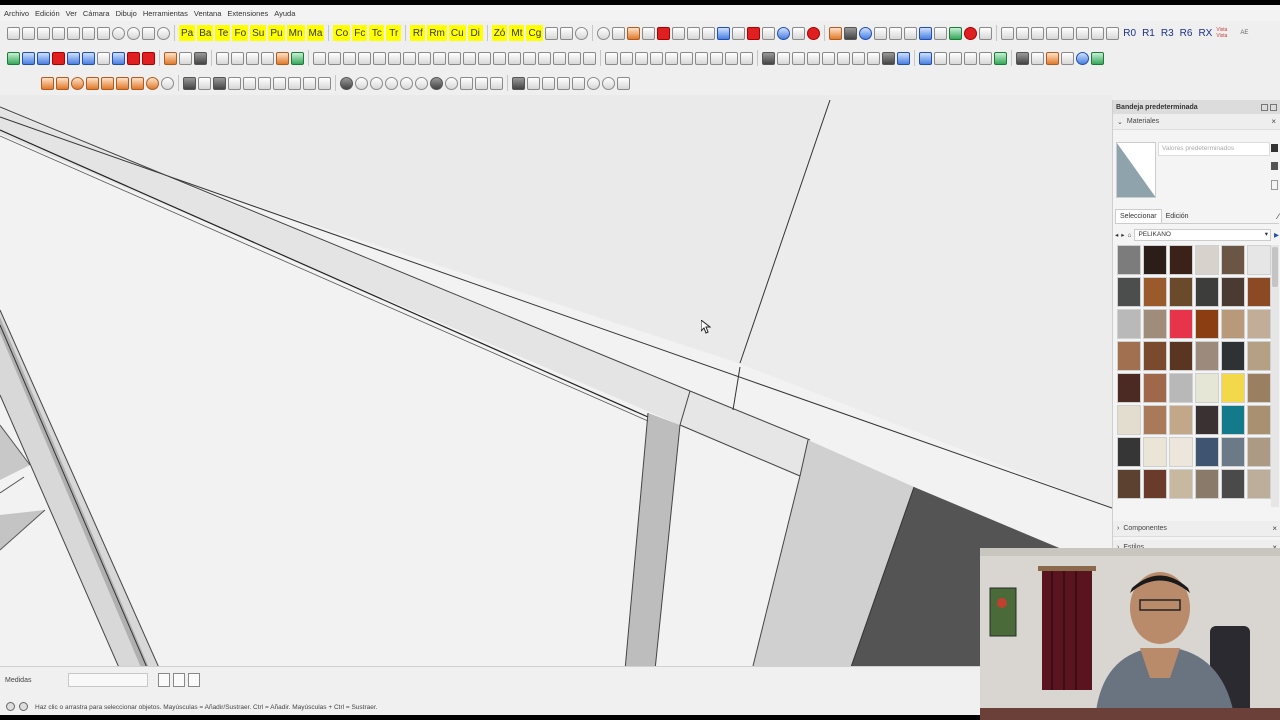  Describe the element at coordinates (529, 58) in the screenshot. I see `profile-tool-15-icon` at that location.